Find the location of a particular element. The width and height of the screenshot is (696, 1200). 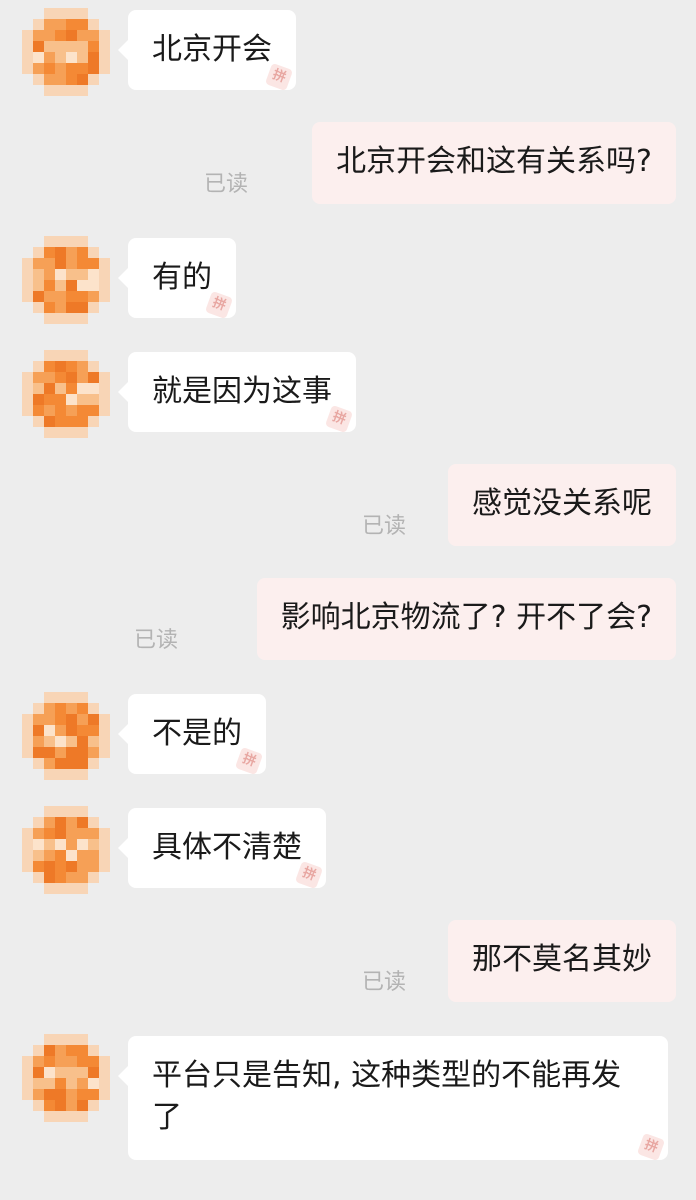

message-bubble: 不是的 拼 is located at coordinates (192, 735).